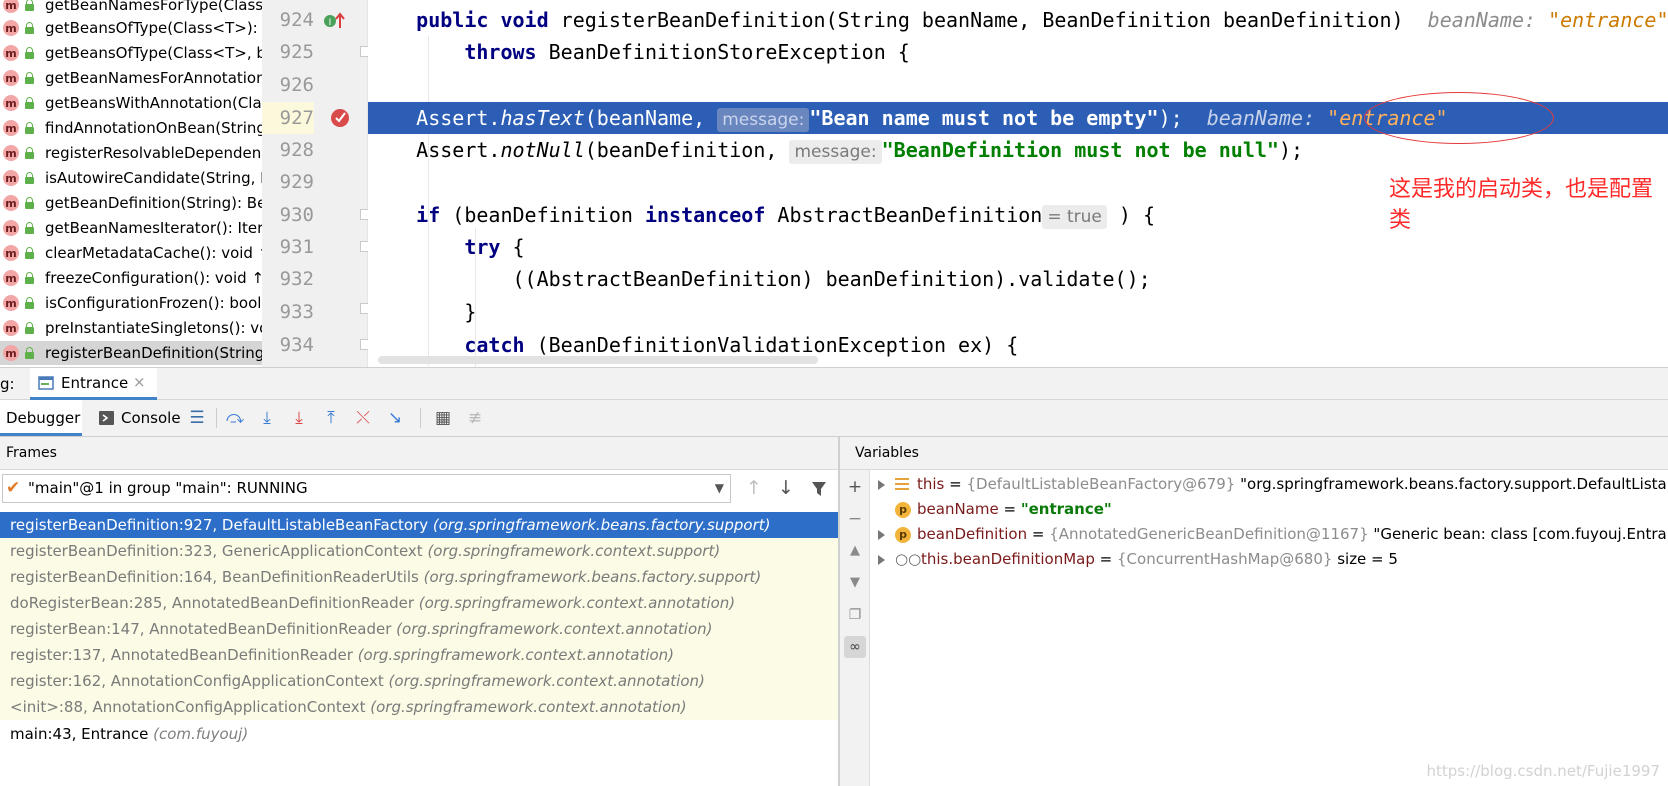 This screenshot has width=1668, height=786. What do you see at coordinates (902, 484) in the screenshot?
I see `field-lines-icon` at bounding box center [902, 484].